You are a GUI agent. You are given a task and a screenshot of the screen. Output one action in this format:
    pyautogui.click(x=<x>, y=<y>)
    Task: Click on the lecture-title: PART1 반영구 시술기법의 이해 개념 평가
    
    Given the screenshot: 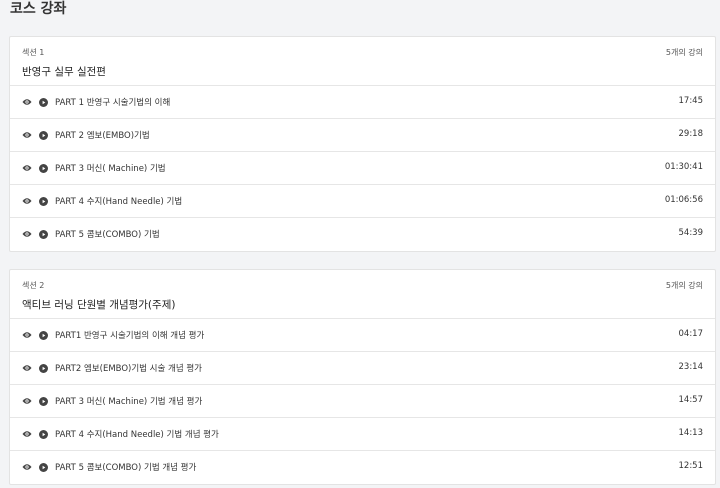 What is the action you would take?
    pyautogui.click(x=129, y=335)
    